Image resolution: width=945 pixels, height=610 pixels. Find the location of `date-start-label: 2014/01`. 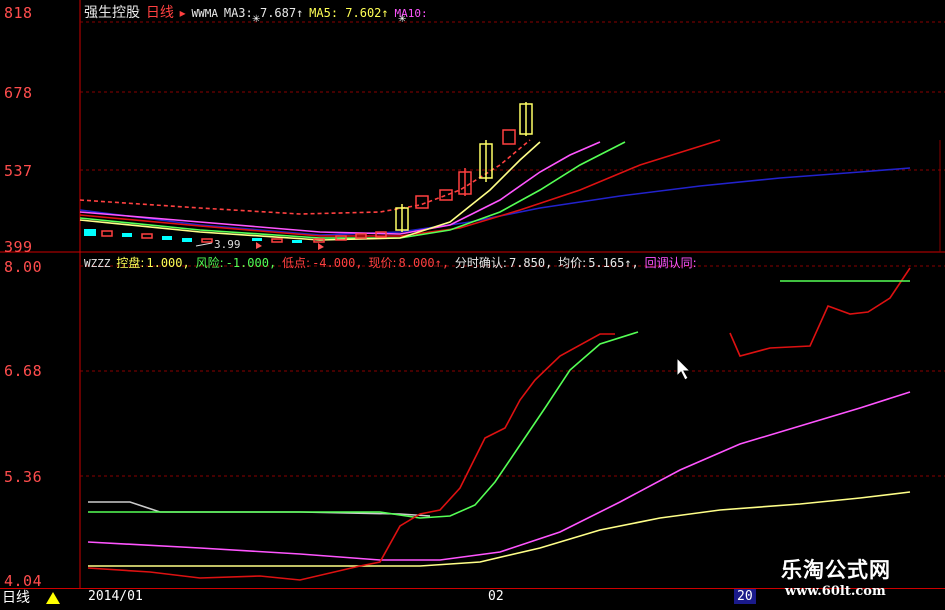

date-start-label: 2014/01 is located at coordinates (115, 596).